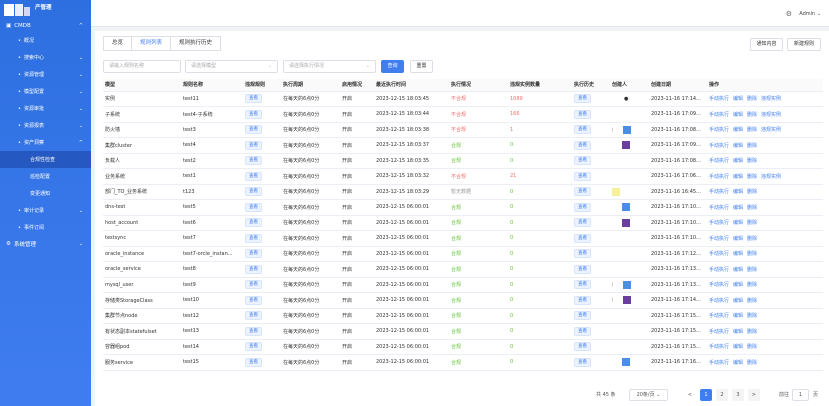 The image size is (829, 406). I want to click on reset-button: 重置, so click(421, 66).